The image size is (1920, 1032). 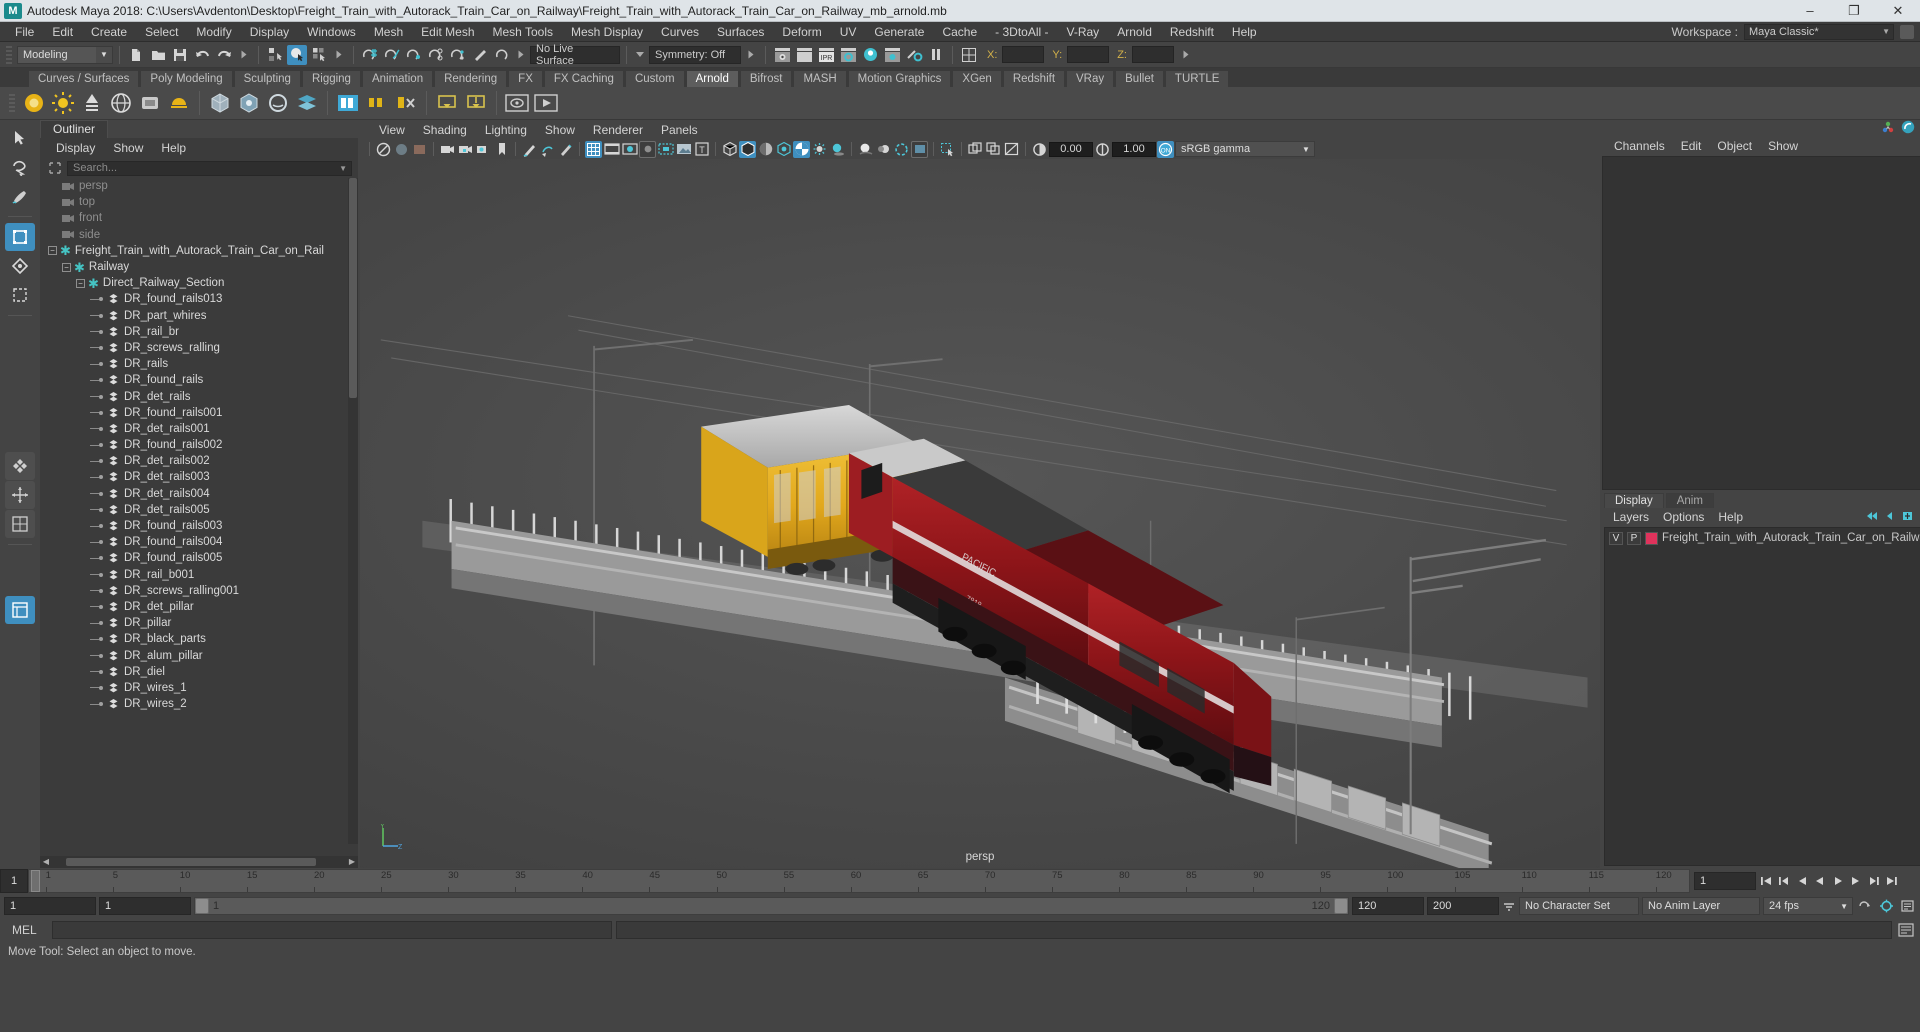 I want to click on snap-to-point-button, so click(x=414, y=55).